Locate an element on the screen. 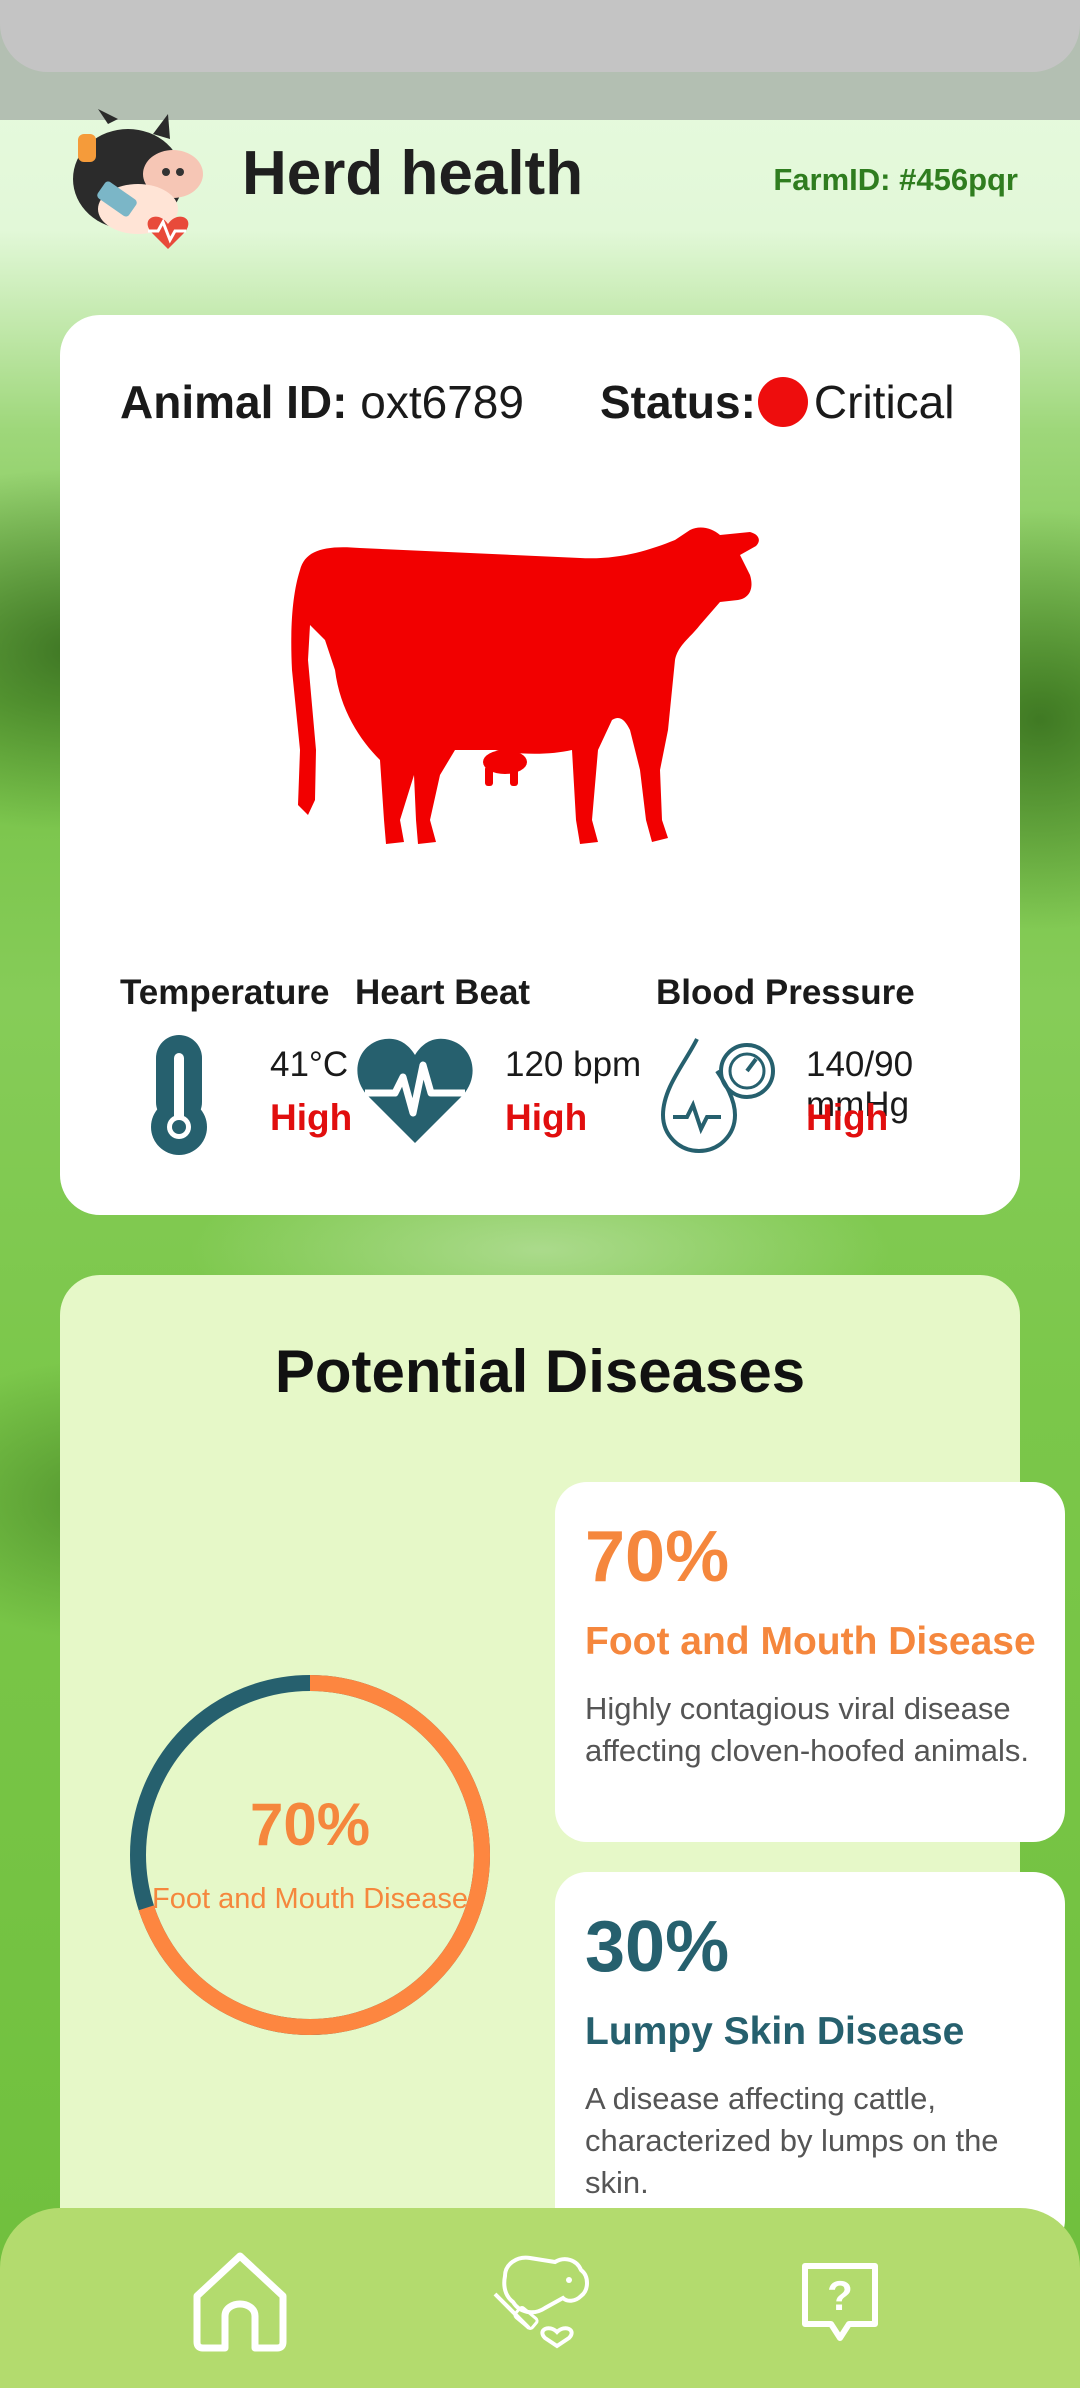 The image size is (1080, 2388). temperature-value: 41°C is located at coordinates (309, 1064).